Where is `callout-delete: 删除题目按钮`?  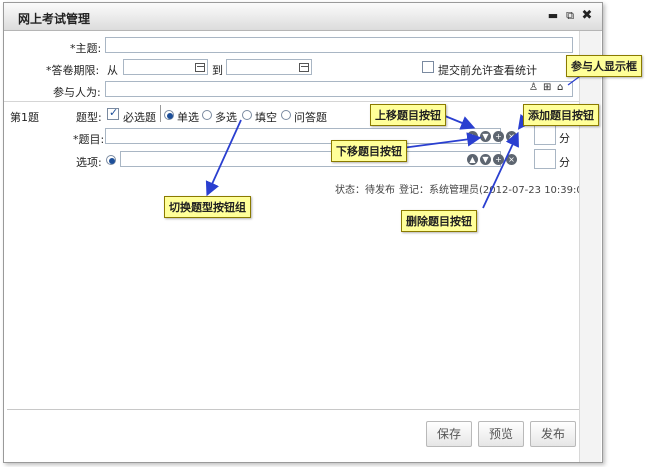 callout-delete: 删除题目按钮 is located at coordinates (439, 221).